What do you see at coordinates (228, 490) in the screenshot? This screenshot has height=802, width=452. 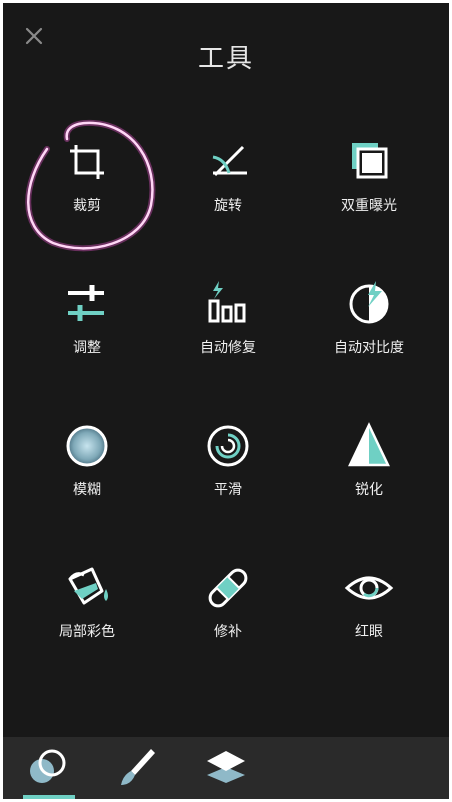 I see `tool-label: 平滑` at bounding box center [228, 490].